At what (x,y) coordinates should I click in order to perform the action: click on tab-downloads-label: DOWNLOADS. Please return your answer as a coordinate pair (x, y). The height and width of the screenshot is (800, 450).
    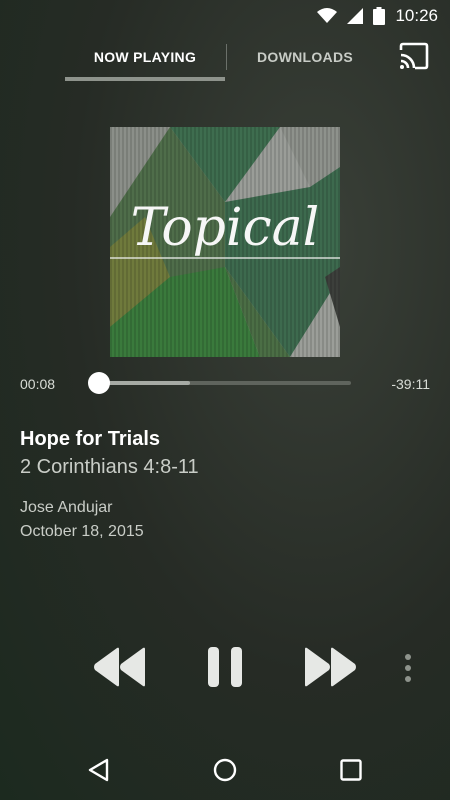
    Looking at the image, I should click on (305, 57).